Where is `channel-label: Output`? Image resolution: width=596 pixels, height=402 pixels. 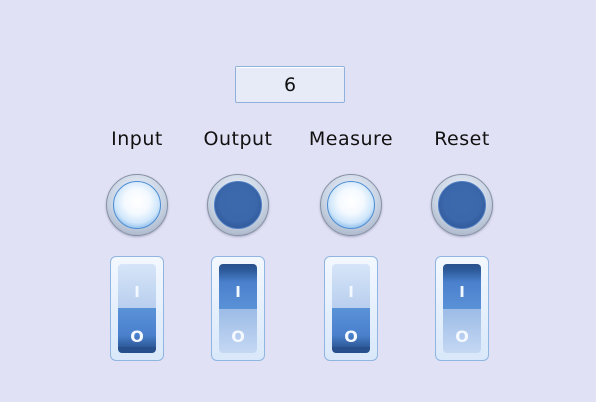 channel-label: Output is located at coordinates (238, 139).